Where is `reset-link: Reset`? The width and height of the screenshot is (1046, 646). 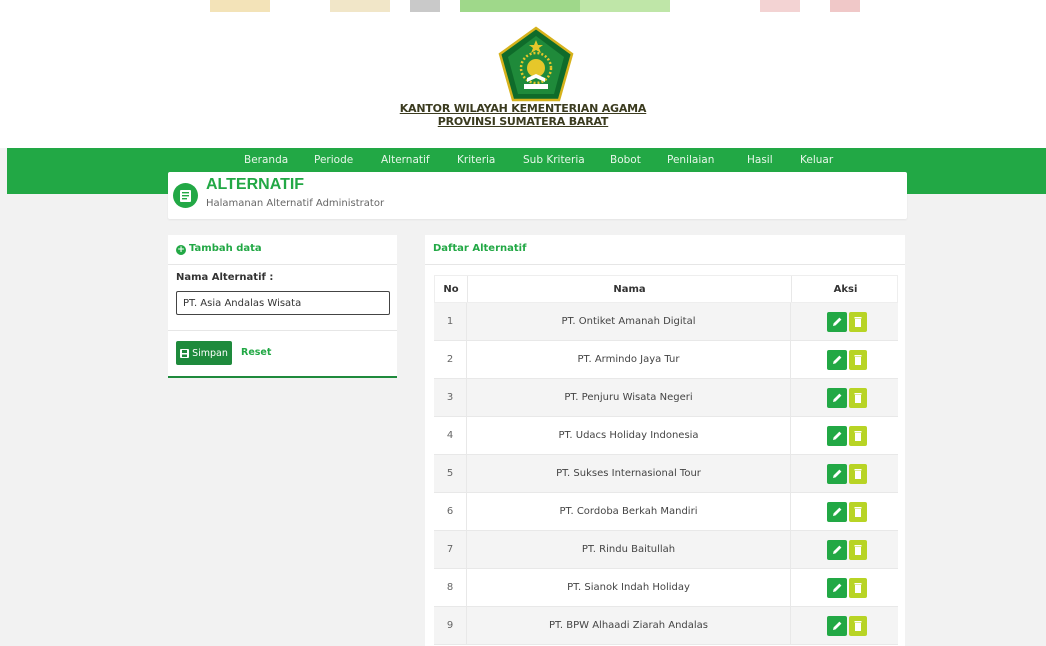 reset-link: Reset is located at coordinates (256, 352).